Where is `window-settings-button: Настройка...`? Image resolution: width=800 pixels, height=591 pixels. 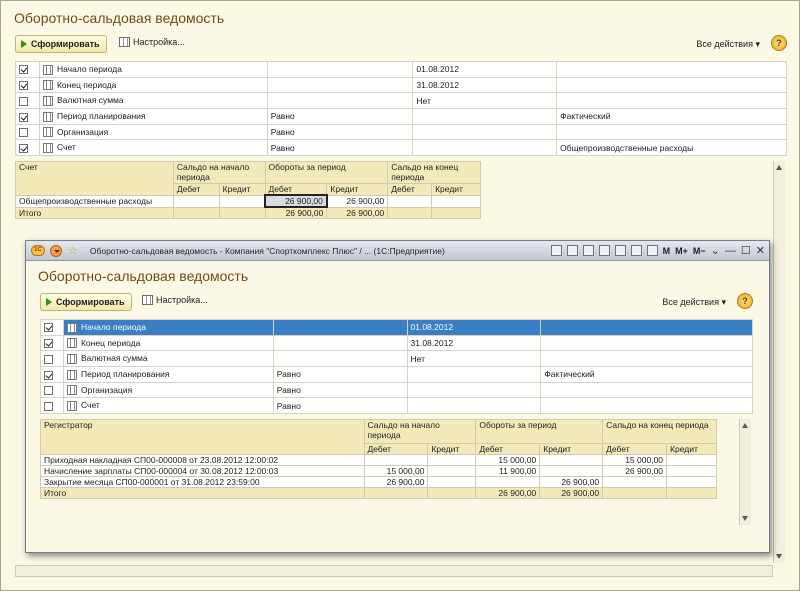
window-settings-button: Настройка... is located at coordinates (175, 300).